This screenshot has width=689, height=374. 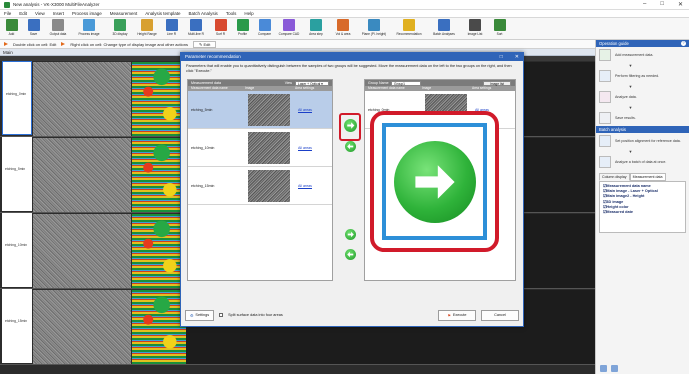 What do you see at coordinates (260, 186) in the screenshot?
I see `list-item: etching_15min All areas` at bounding box center [260, 186].